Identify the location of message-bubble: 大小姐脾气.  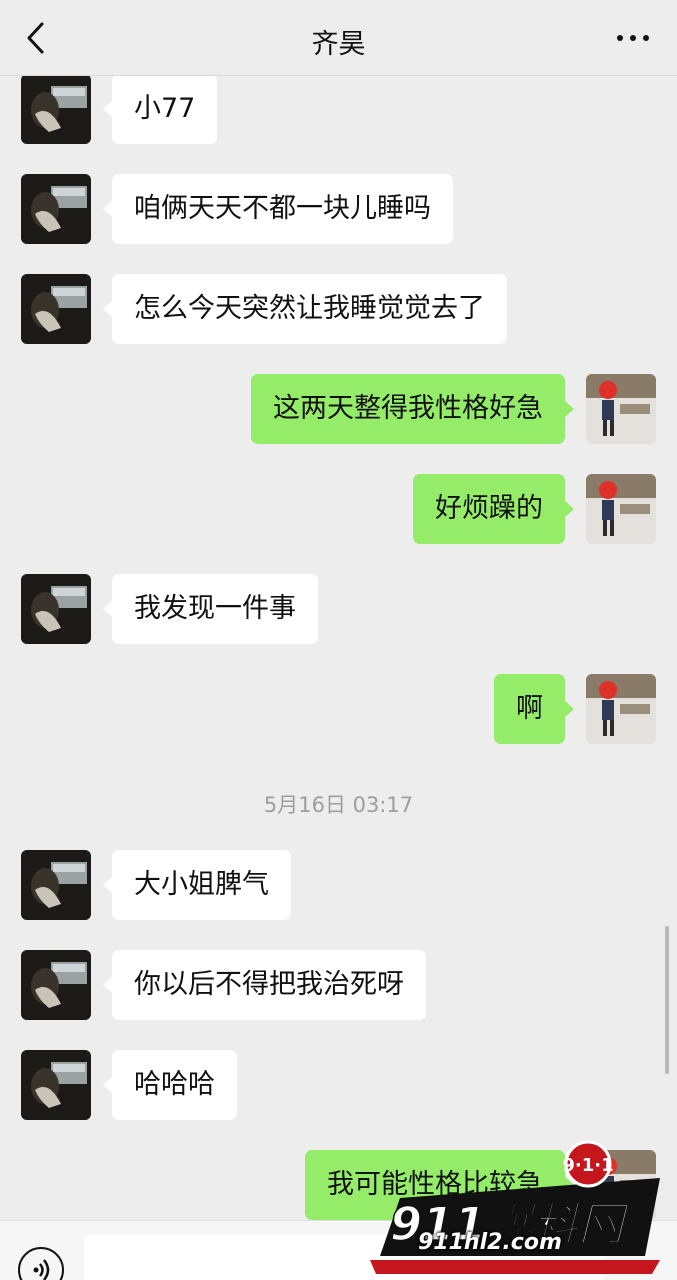
(197, 885).